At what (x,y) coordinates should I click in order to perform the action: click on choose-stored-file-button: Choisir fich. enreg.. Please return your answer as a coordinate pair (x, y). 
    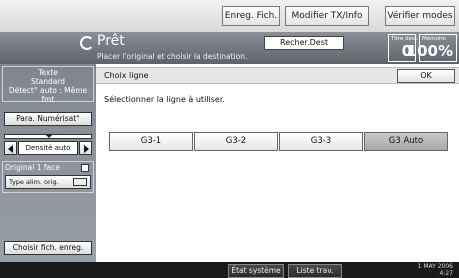
    Looking at the image, I should click on (48, 248).